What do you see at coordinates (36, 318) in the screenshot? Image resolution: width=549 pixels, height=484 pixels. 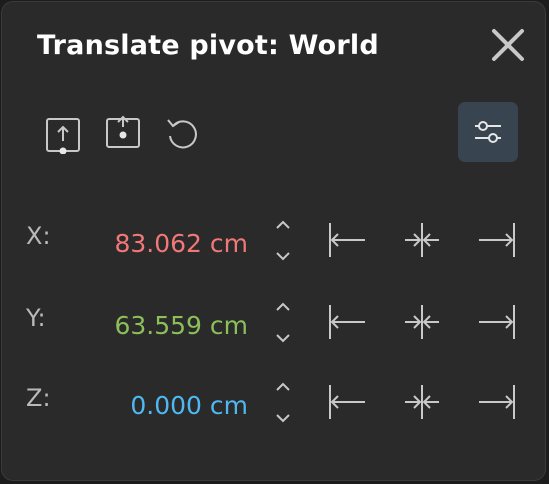 I see `axis-label: Y:` at bounding box center [36, 318].